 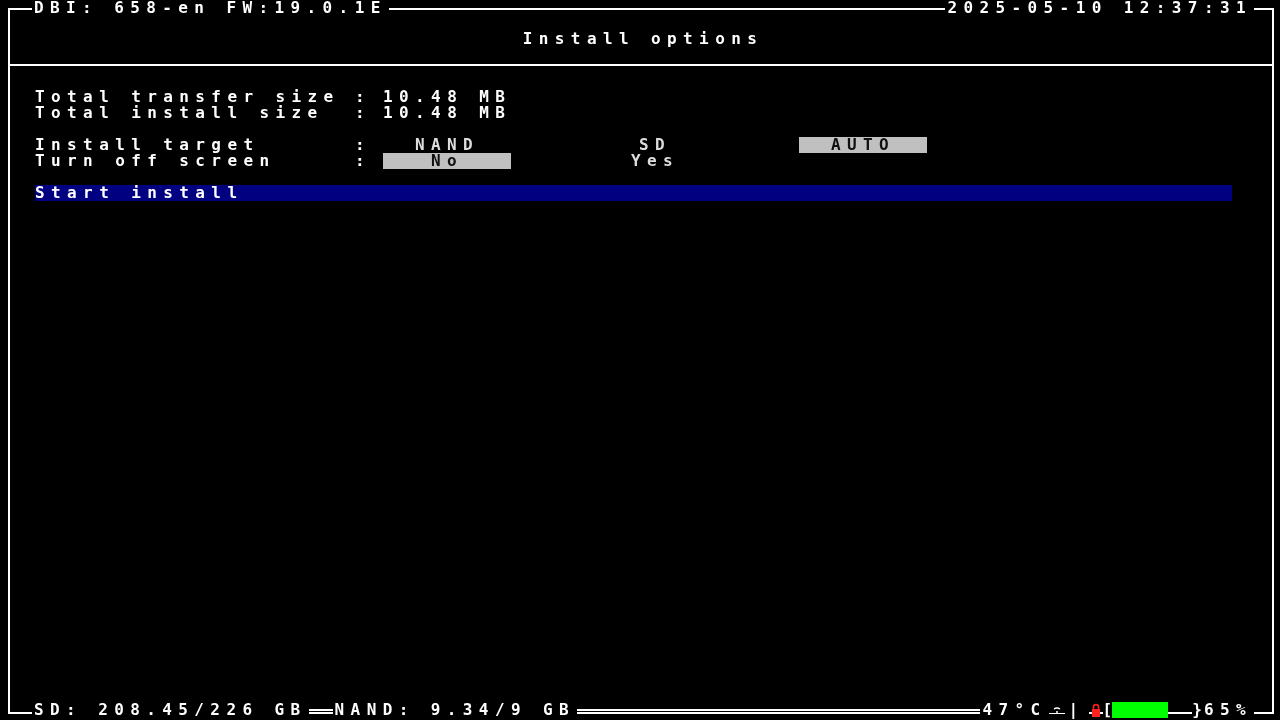 What do you see at coordinates (188, 97) in the screenshot?
I see `info-label: Total transfer size` at bounding box center [188, 97].